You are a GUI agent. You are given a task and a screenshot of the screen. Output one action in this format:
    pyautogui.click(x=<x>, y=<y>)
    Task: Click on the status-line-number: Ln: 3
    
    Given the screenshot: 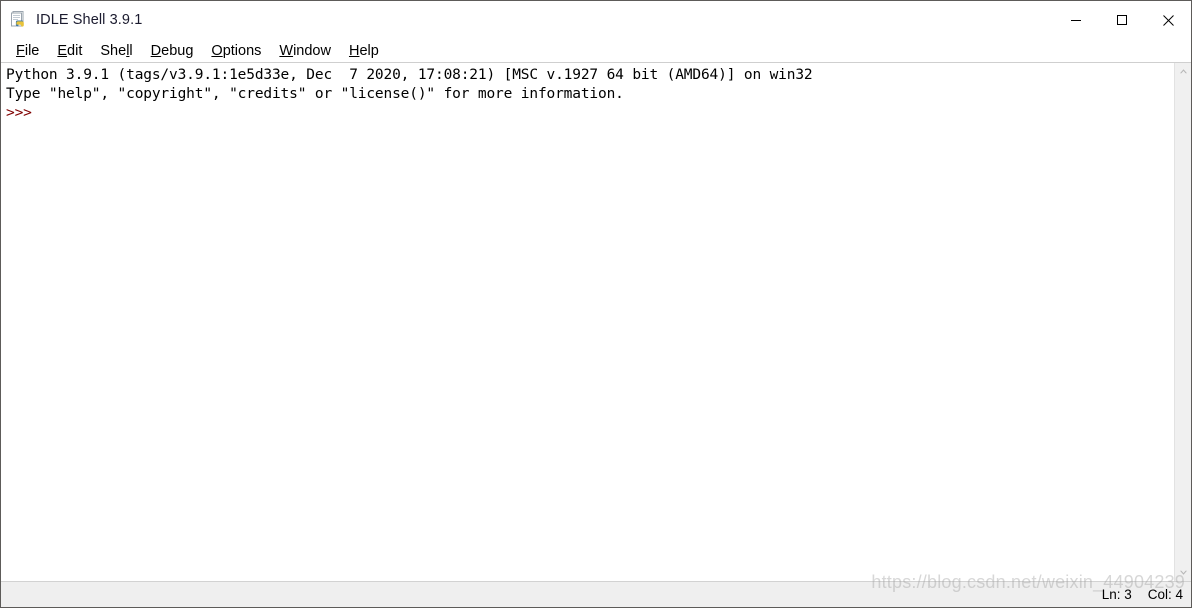 What is the action you would take?
    pyautogui.click(x=1116, y=594)
    